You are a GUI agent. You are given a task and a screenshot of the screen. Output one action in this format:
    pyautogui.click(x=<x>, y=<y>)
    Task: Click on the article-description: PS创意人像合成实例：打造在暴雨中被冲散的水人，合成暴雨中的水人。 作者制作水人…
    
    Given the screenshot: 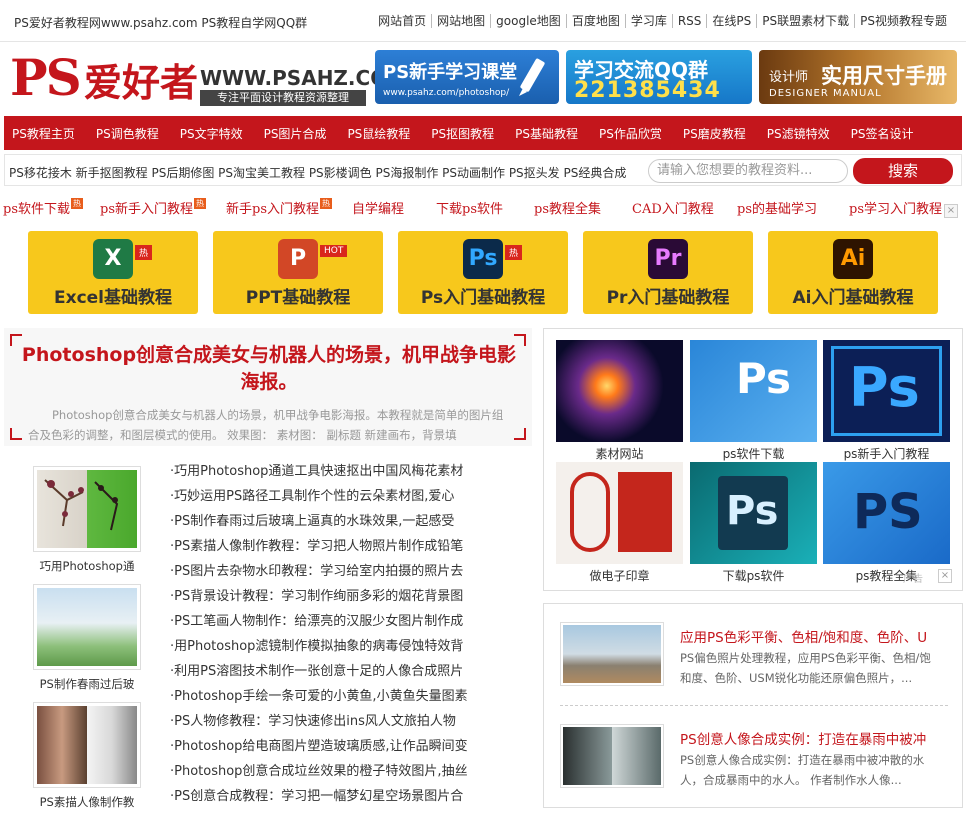 What is the action you would take?
    pyautogui.click(x=802, y=770)
    